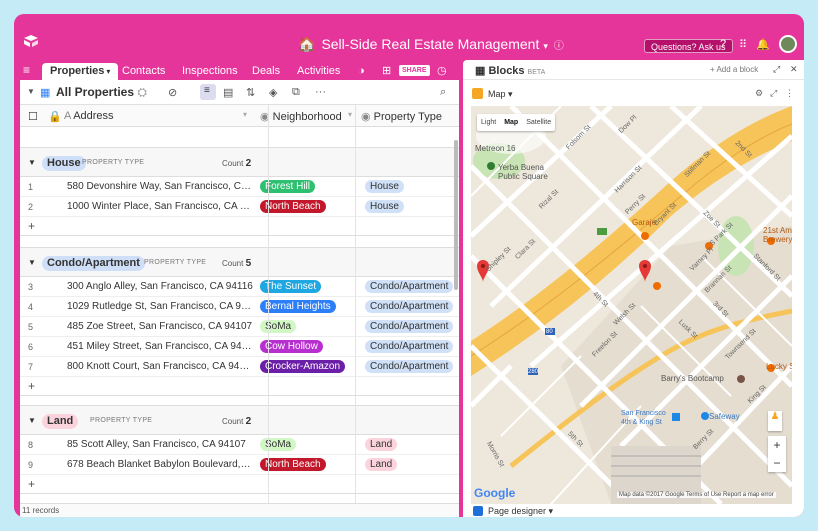 The image size is (818, 531). Describe the element at coordinates (101, 92) in the screenshot. I see `view-name: All Properties ⛭` at that location.